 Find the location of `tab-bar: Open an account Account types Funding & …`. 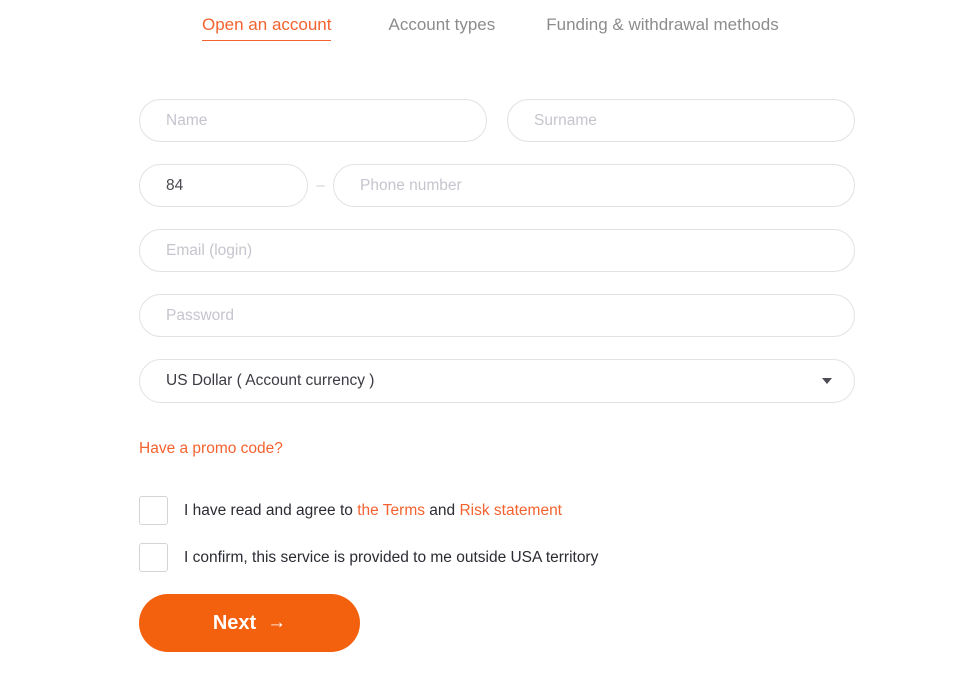

tab-bar: Open an account Account types Funding & … is located at coordinates (482, 20).